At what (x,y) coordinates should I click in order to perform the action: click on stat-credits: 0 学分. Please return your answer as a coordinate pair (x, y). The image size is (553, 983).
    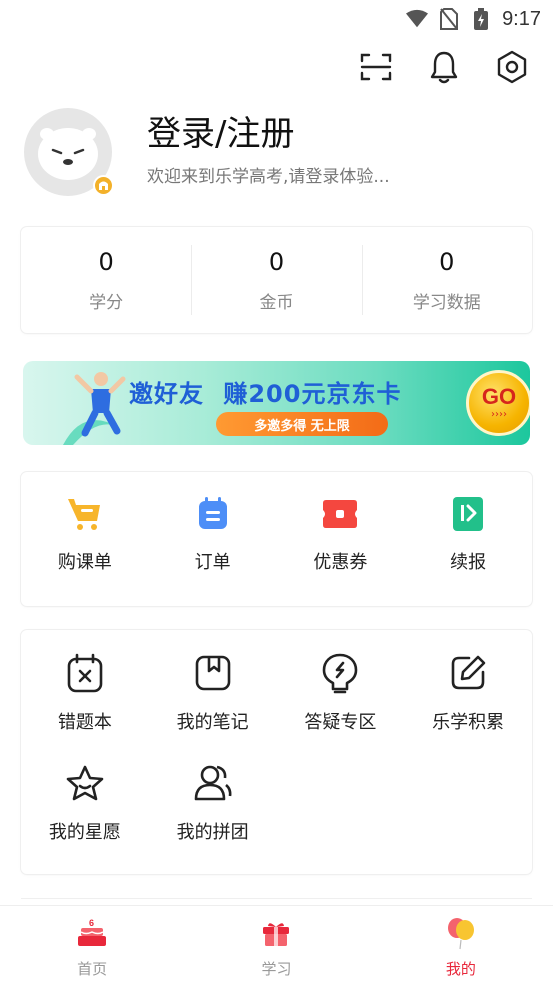
    Looking at the image, I should click on (106, 280).